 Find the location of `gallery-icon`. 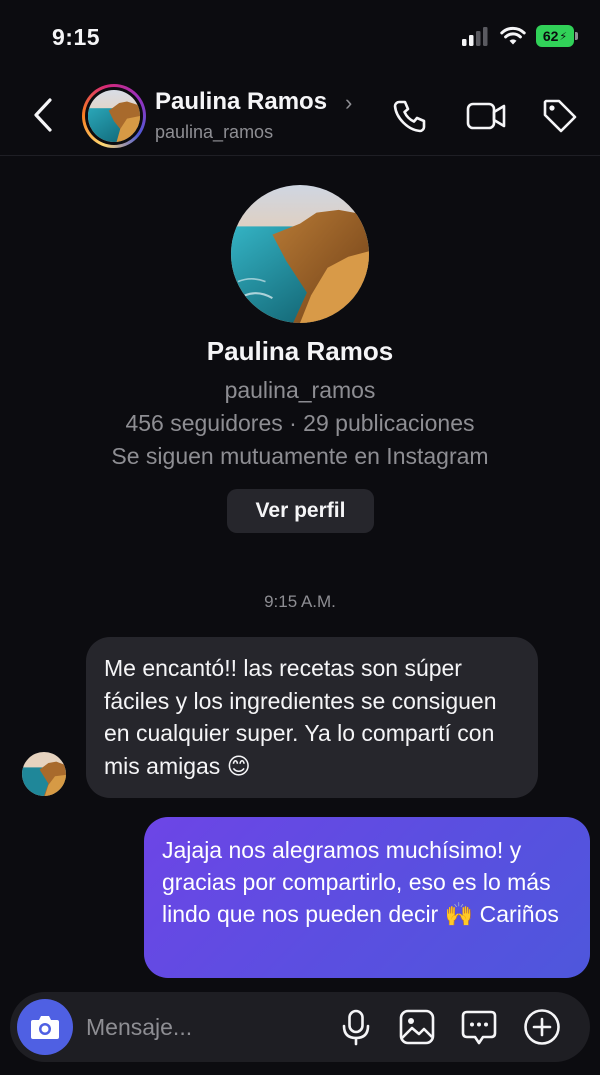

gallery-icon is located at coordinates (417, 1027).